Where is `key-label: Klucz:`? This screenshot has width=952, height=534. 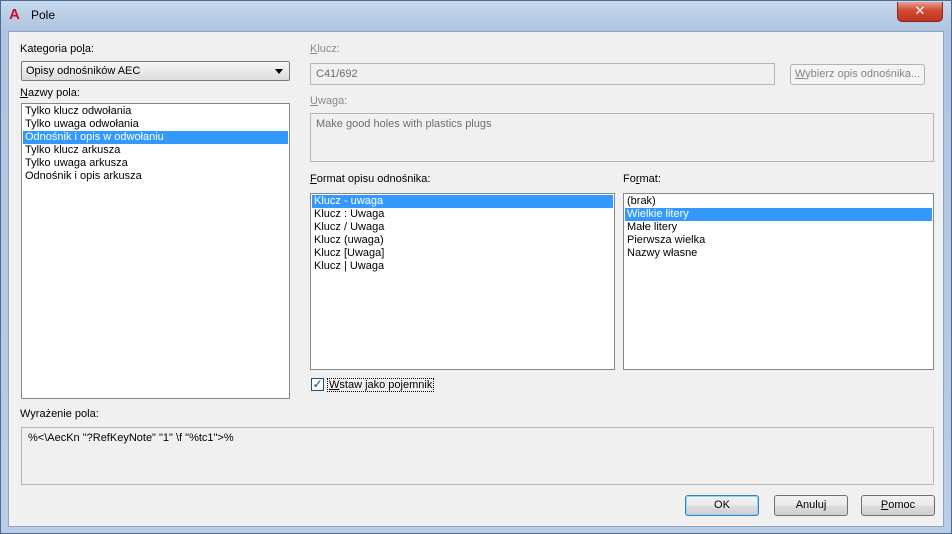 key-label: Klucz: is located at coordinates (325, 49).